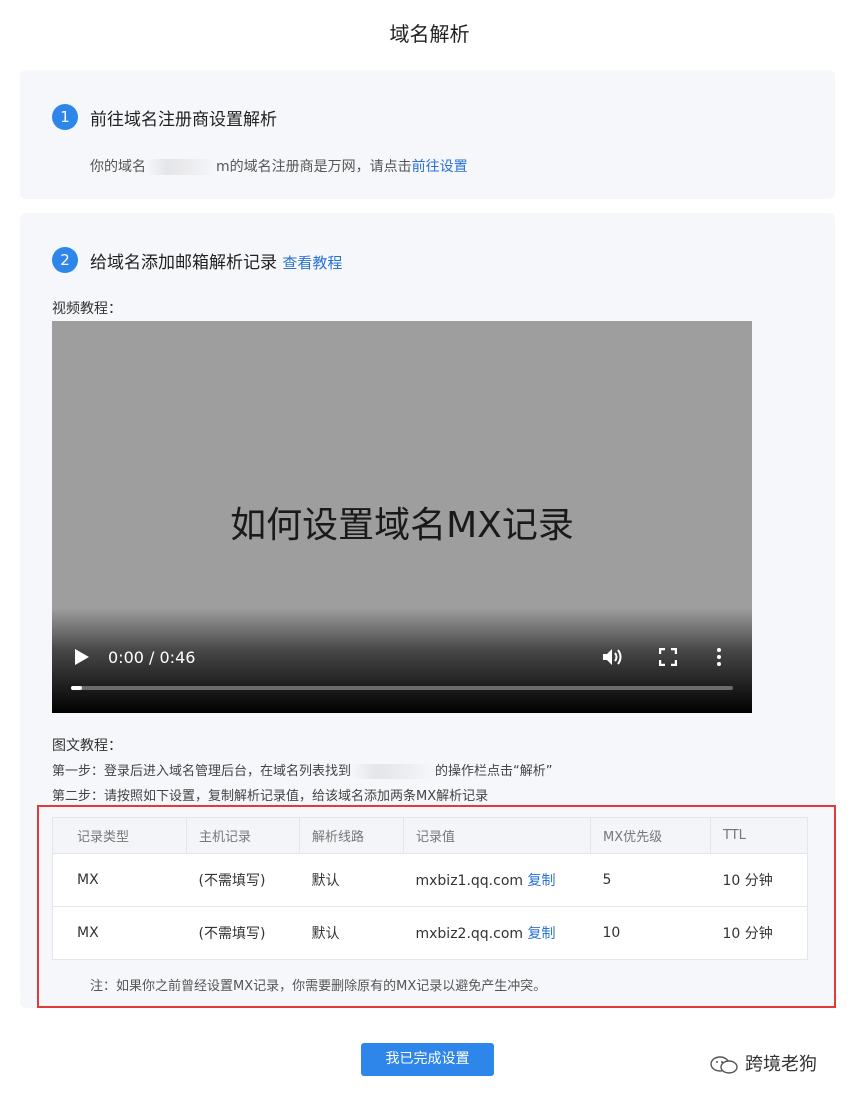  I want to click on header-record-type: 记录类型, so click(119, 835).